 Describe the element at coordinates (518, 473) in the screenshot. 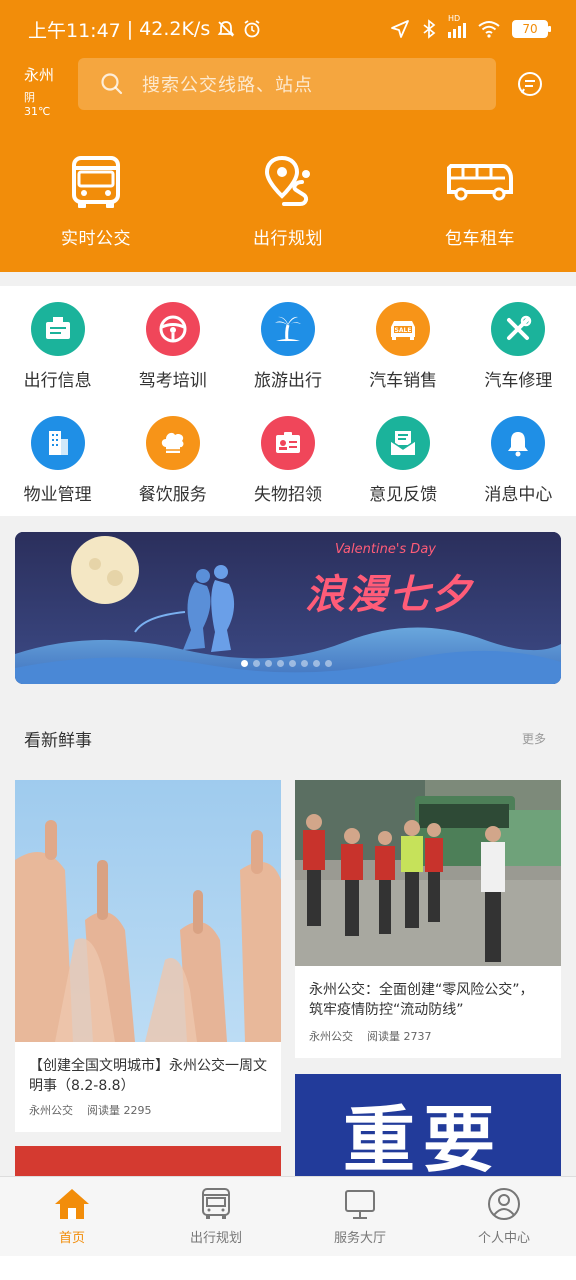

I see `service-message-center: 消息中心` at that location.